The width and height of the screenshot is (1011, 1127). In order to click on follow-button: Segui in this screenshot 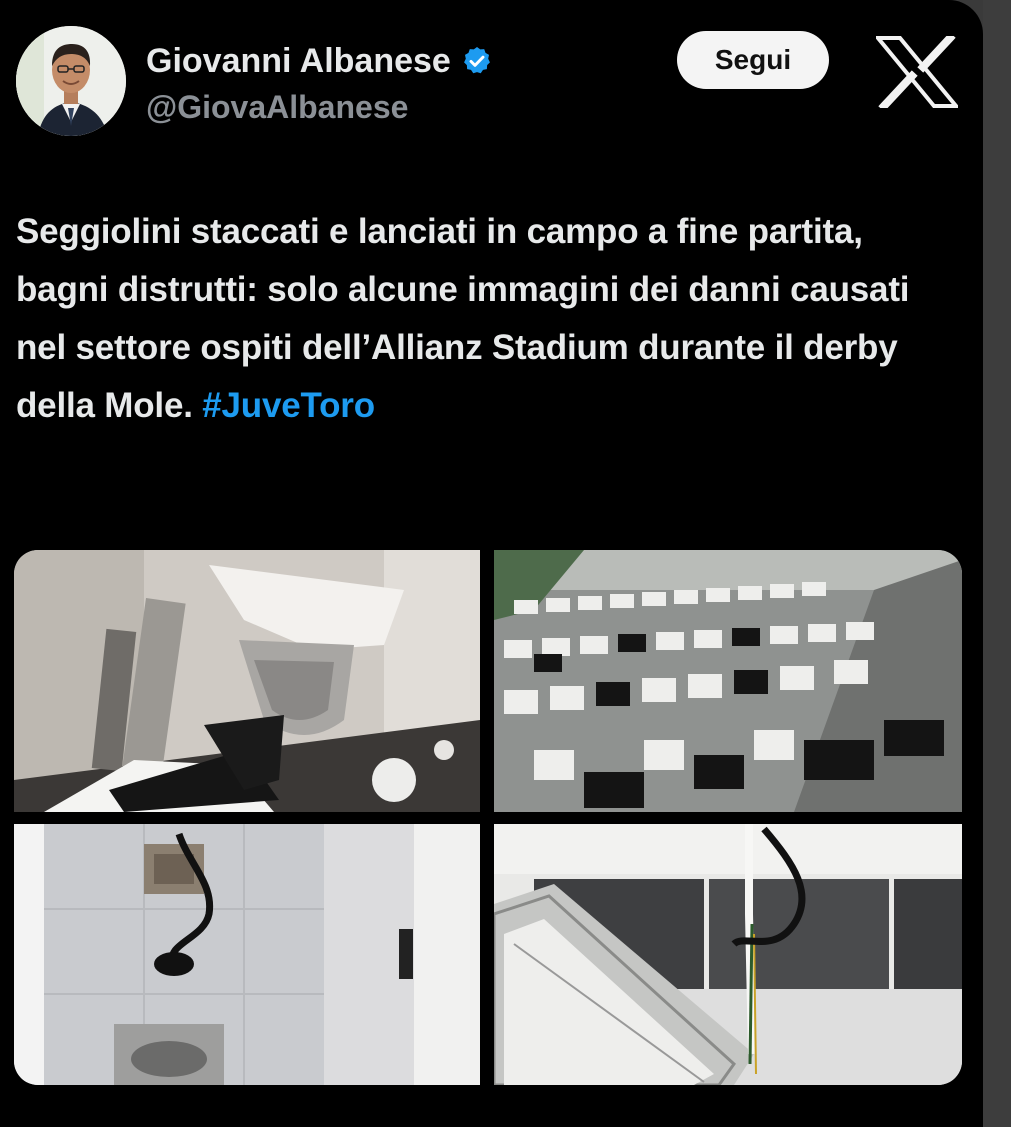, I will do `click(753, 60)`.